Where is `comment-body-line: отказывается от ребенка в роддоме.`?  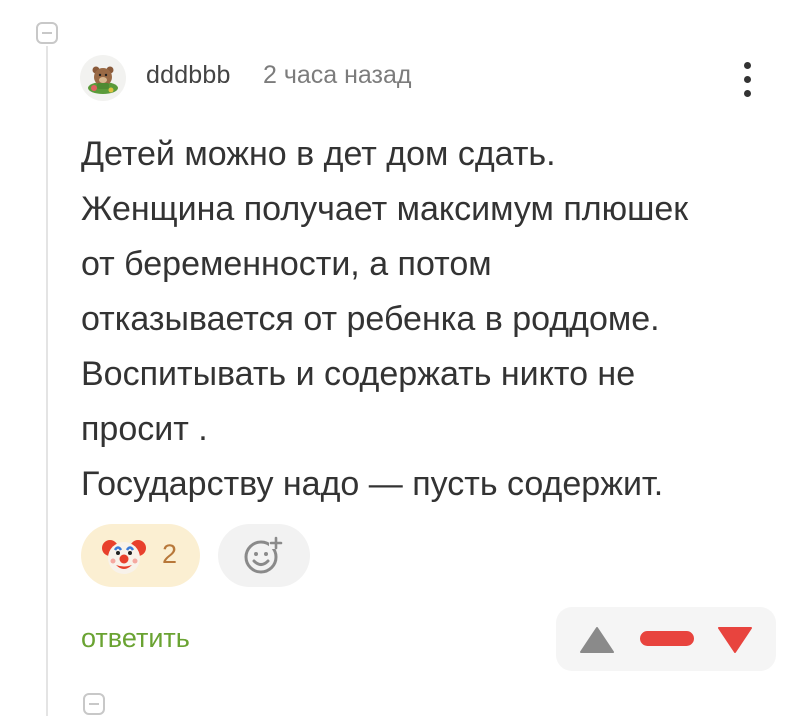 comment-body-line: отказывается от ребенка в роддоме. is located at coordinates (370, 319).